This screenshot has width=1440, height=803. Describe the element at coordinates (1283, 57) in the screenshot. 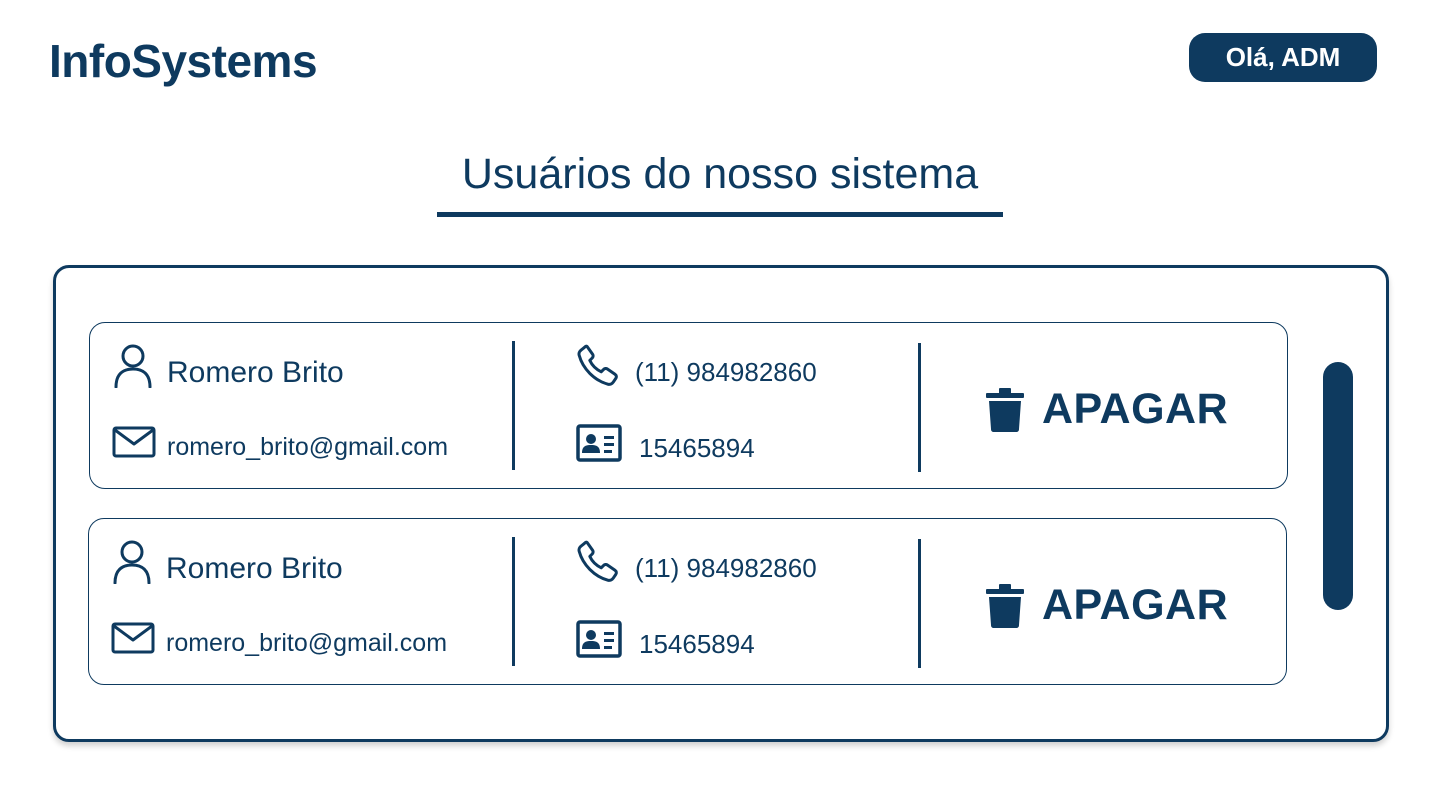

I see `user-greeting-button: Olá, ADM` at that location.